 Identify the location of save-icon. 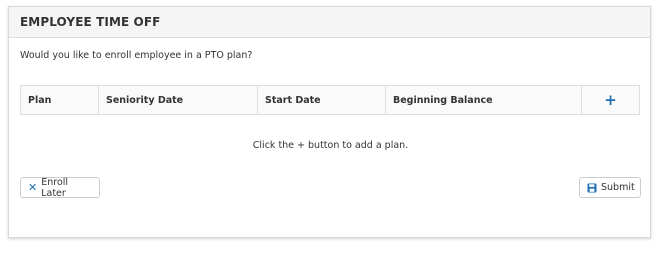
(592, 188).